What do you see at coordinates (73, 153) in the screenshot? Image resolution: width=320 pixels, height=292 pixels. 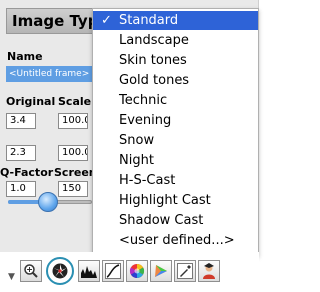 I see `scale-field-2: 100.0` at bounding box center [73, 153].